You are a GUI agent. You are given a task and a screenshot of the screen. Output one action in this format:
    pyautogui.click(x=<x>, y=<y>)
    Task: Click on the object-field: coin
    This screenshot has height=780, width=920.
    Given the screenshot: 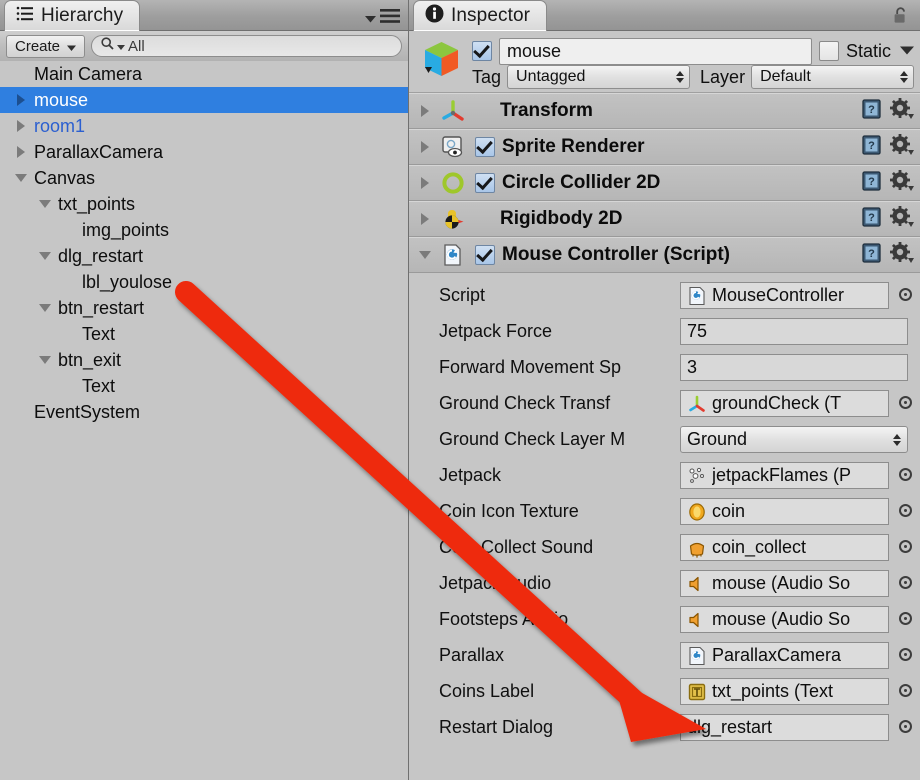 What is the action you would take?
    pyautogui.click(x=784, y=511)
    